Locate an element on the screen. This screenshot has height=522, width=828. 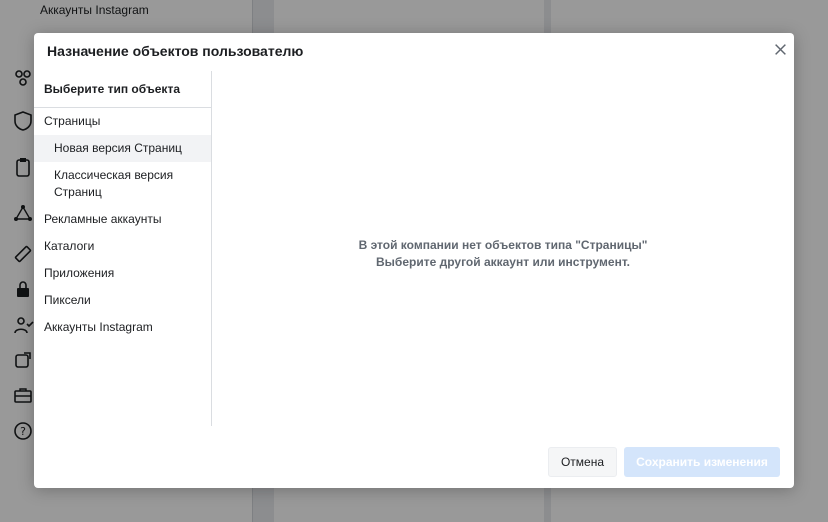
sidebar-item-pixels: Пиксели is located at coordinates (122, 300).